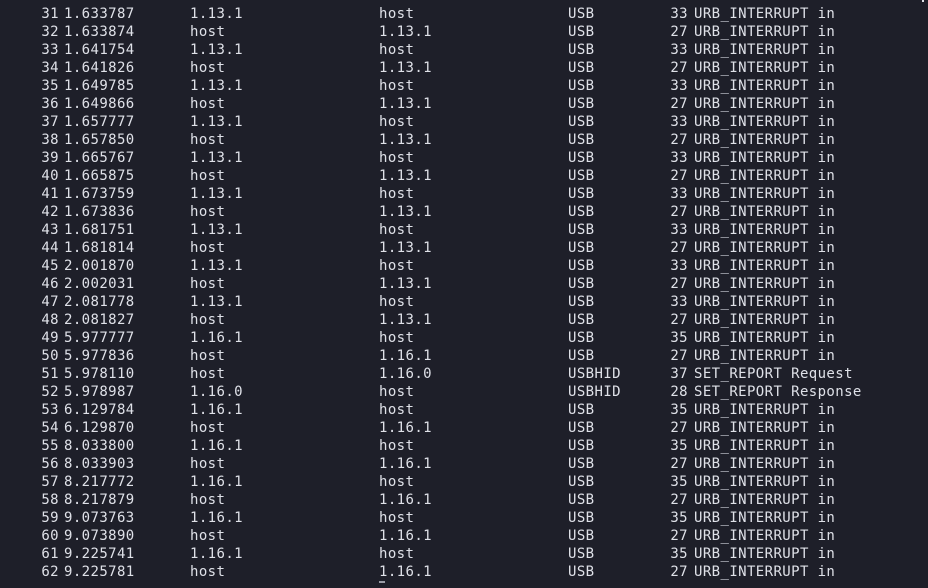 This screenshot has height=588, width=928. Describe the element at coordinates (50, 158) in the screenshot. I see `packet-number: 39` at that location.